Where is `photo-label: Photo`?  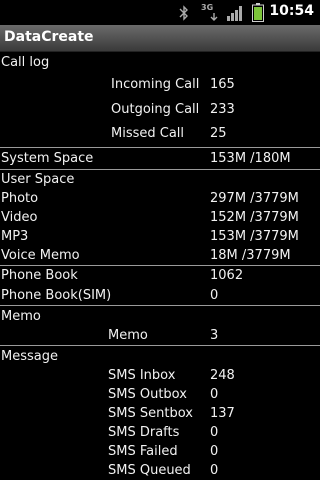 photo-label: Photo is located at coordinates (20, 198).